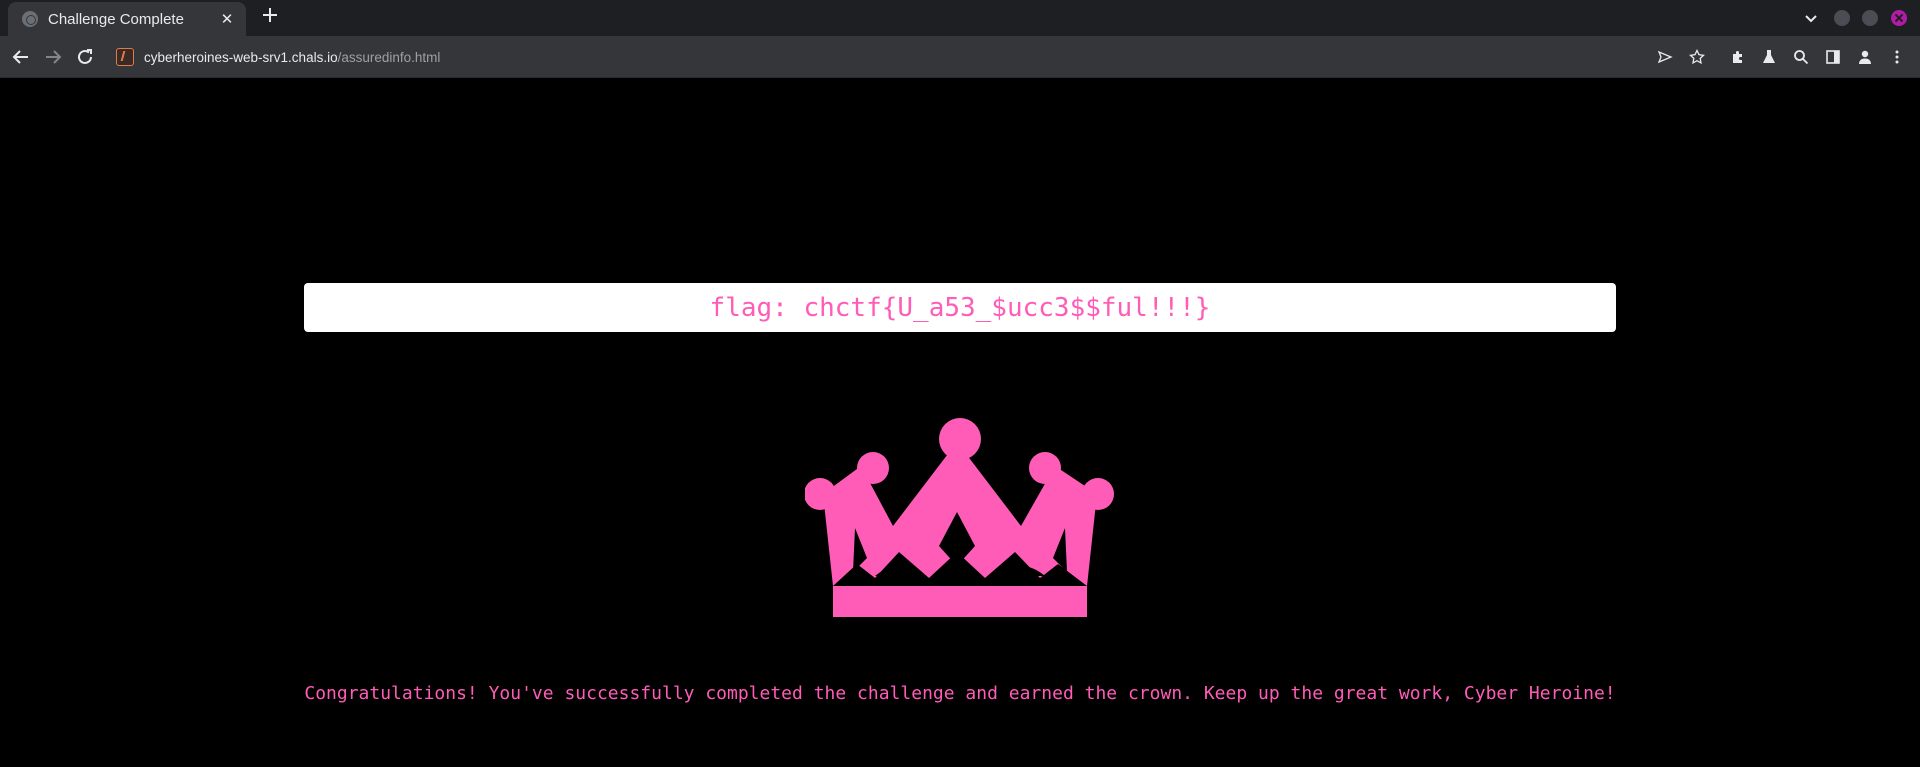 The width and height of the screenshot is (1920, 767). I want to click on browser-menu-button, so click(1897, 57).